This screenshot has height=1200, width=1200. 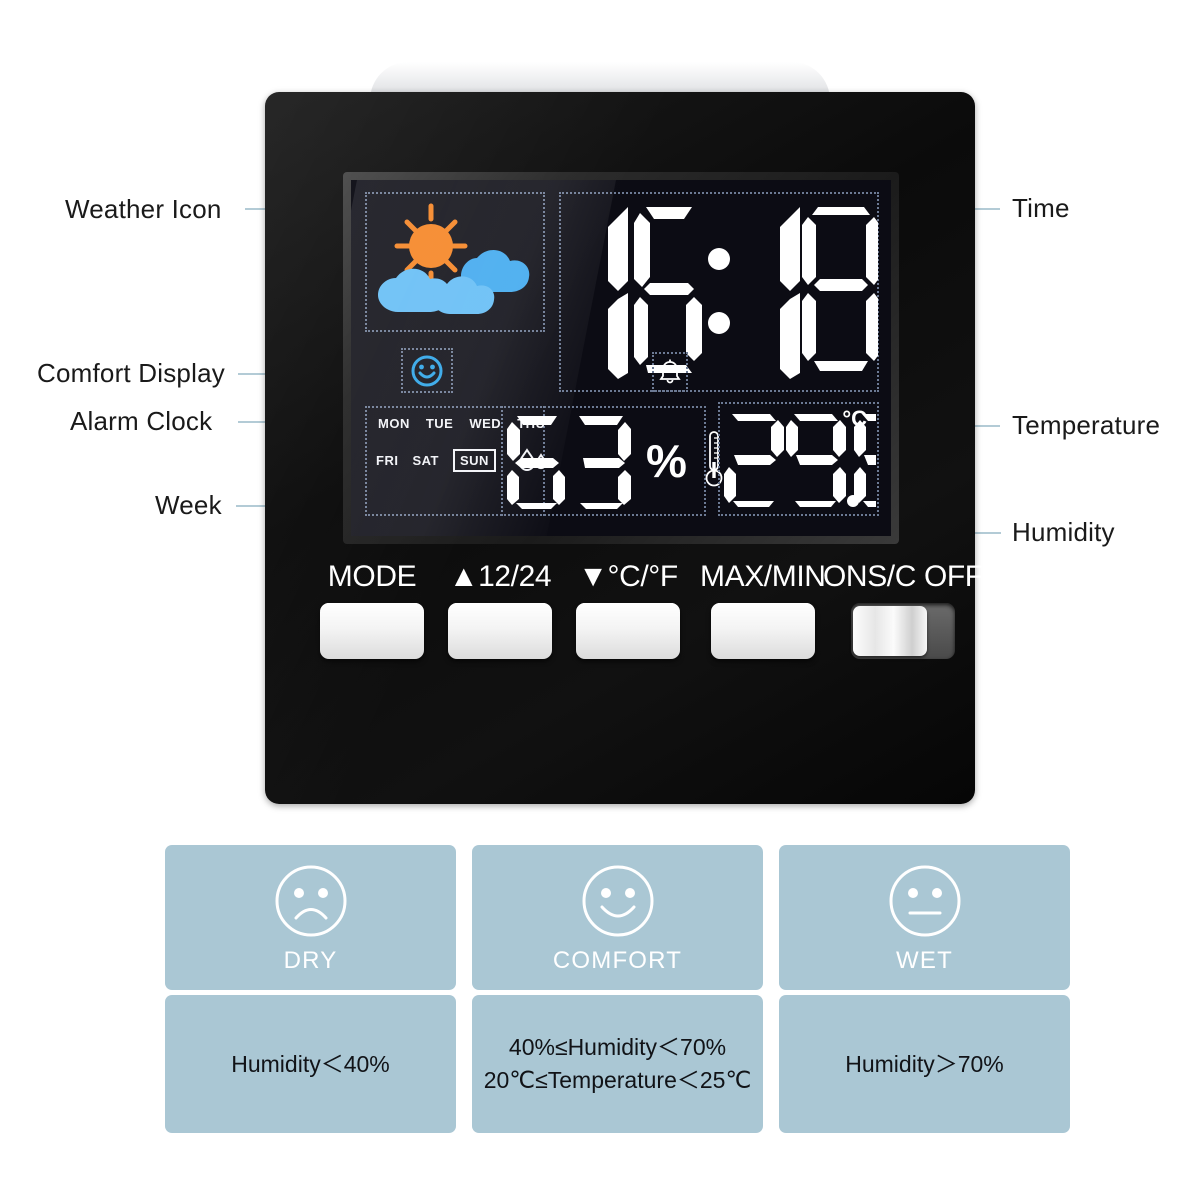 What do you see at coordinates (500, 631) in the screenshot?
I see `time-format-button-key` at bounding box center [500, 631].